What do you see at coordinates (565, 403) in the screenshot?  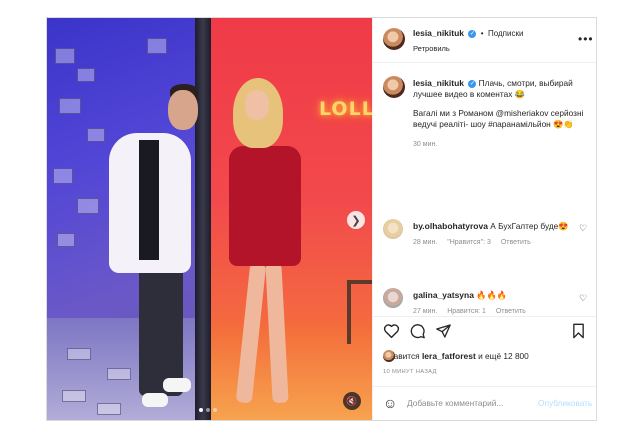 I see `publish-button: Опубликовать` at bounding box center [565, 403].